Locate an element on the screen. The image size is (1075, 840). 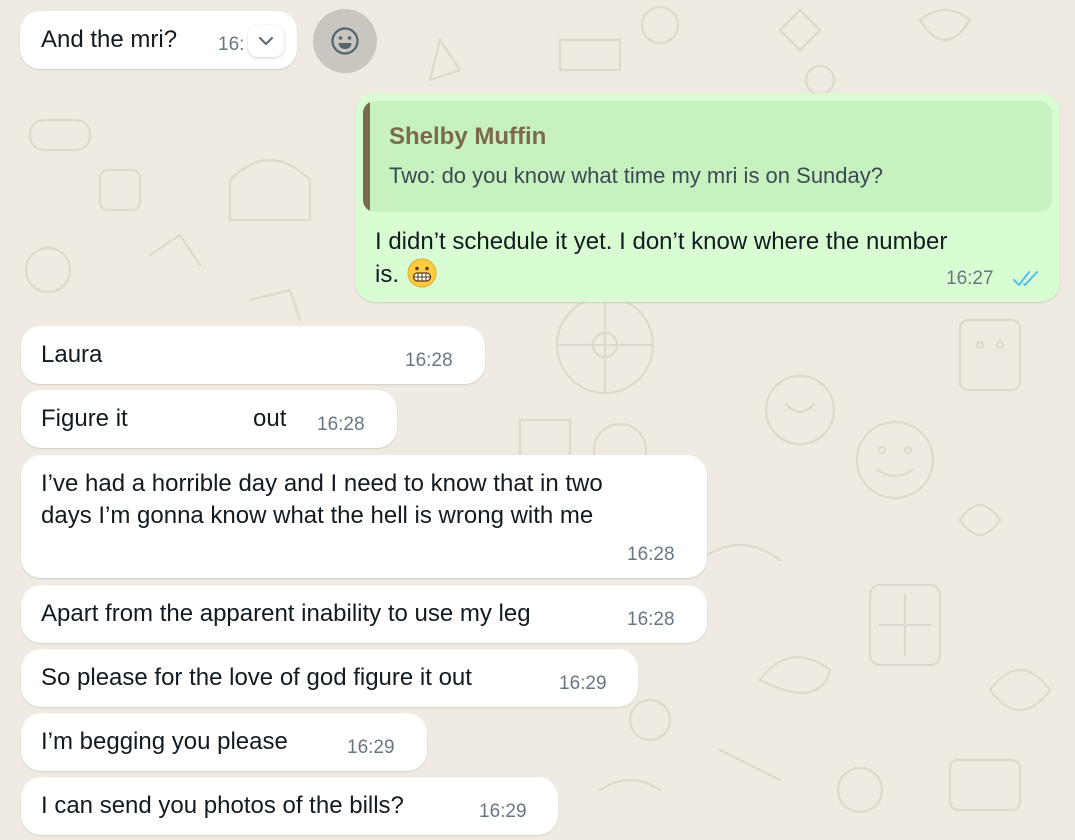
message-text: out is located at coordinates (270, 418).